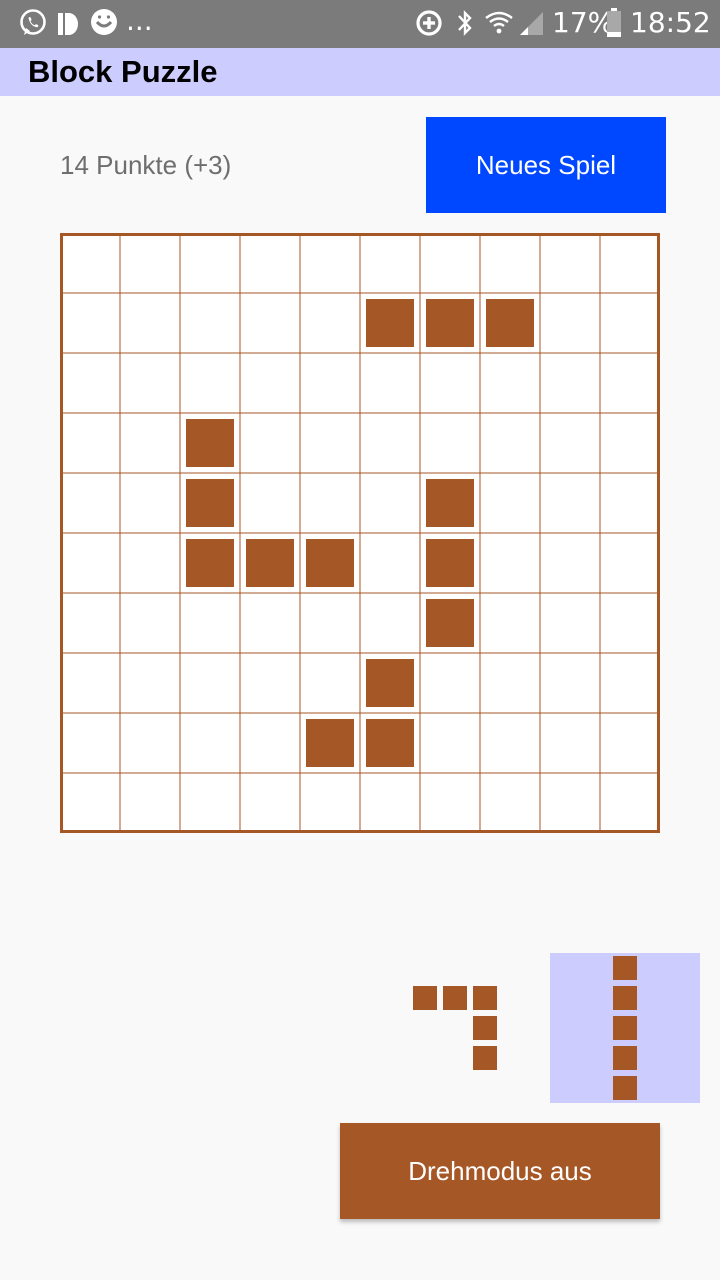 The width and height of the screenshot is (720, 1280). What do you see at coordinates (455, 998) in the screenshot?
I see `piece-block` at bounding box center [455, 998].